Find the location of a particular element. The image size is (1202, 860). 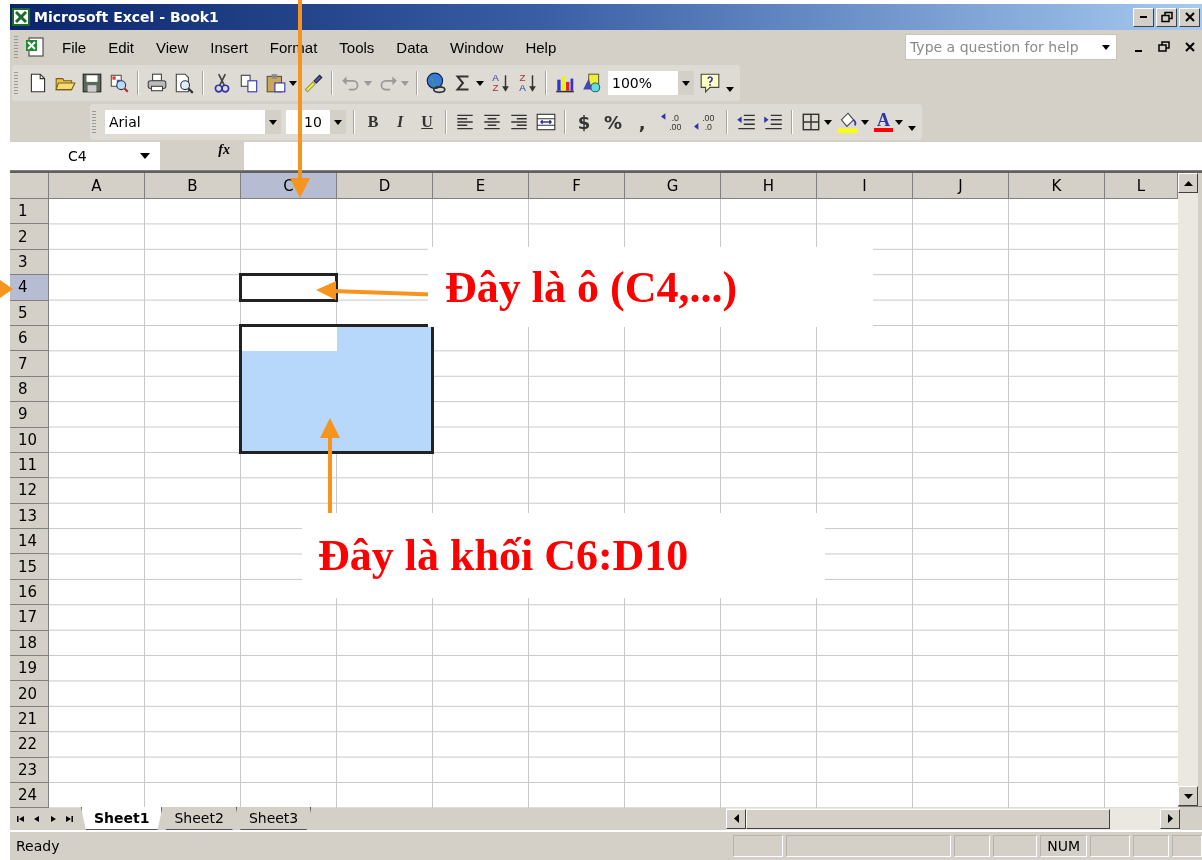

row-header: 15 is located at coordinates (29, 567).